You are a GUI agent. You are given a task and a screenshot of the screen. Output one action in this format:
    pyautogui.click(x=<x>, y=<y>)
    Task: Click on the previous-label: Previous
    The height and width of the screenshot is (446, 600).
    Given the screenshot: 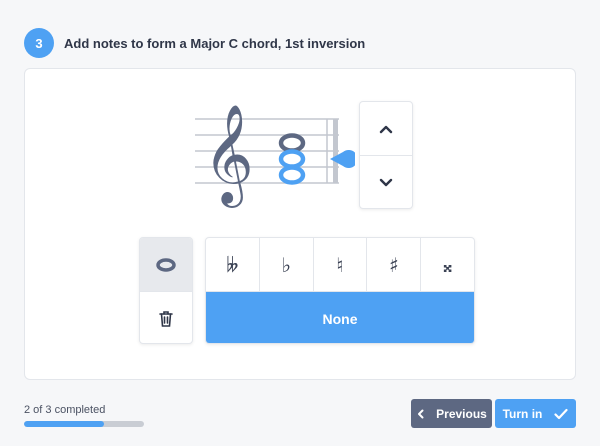 What is the action you would take?
    pyautogui.click(x=461, y=413)
    